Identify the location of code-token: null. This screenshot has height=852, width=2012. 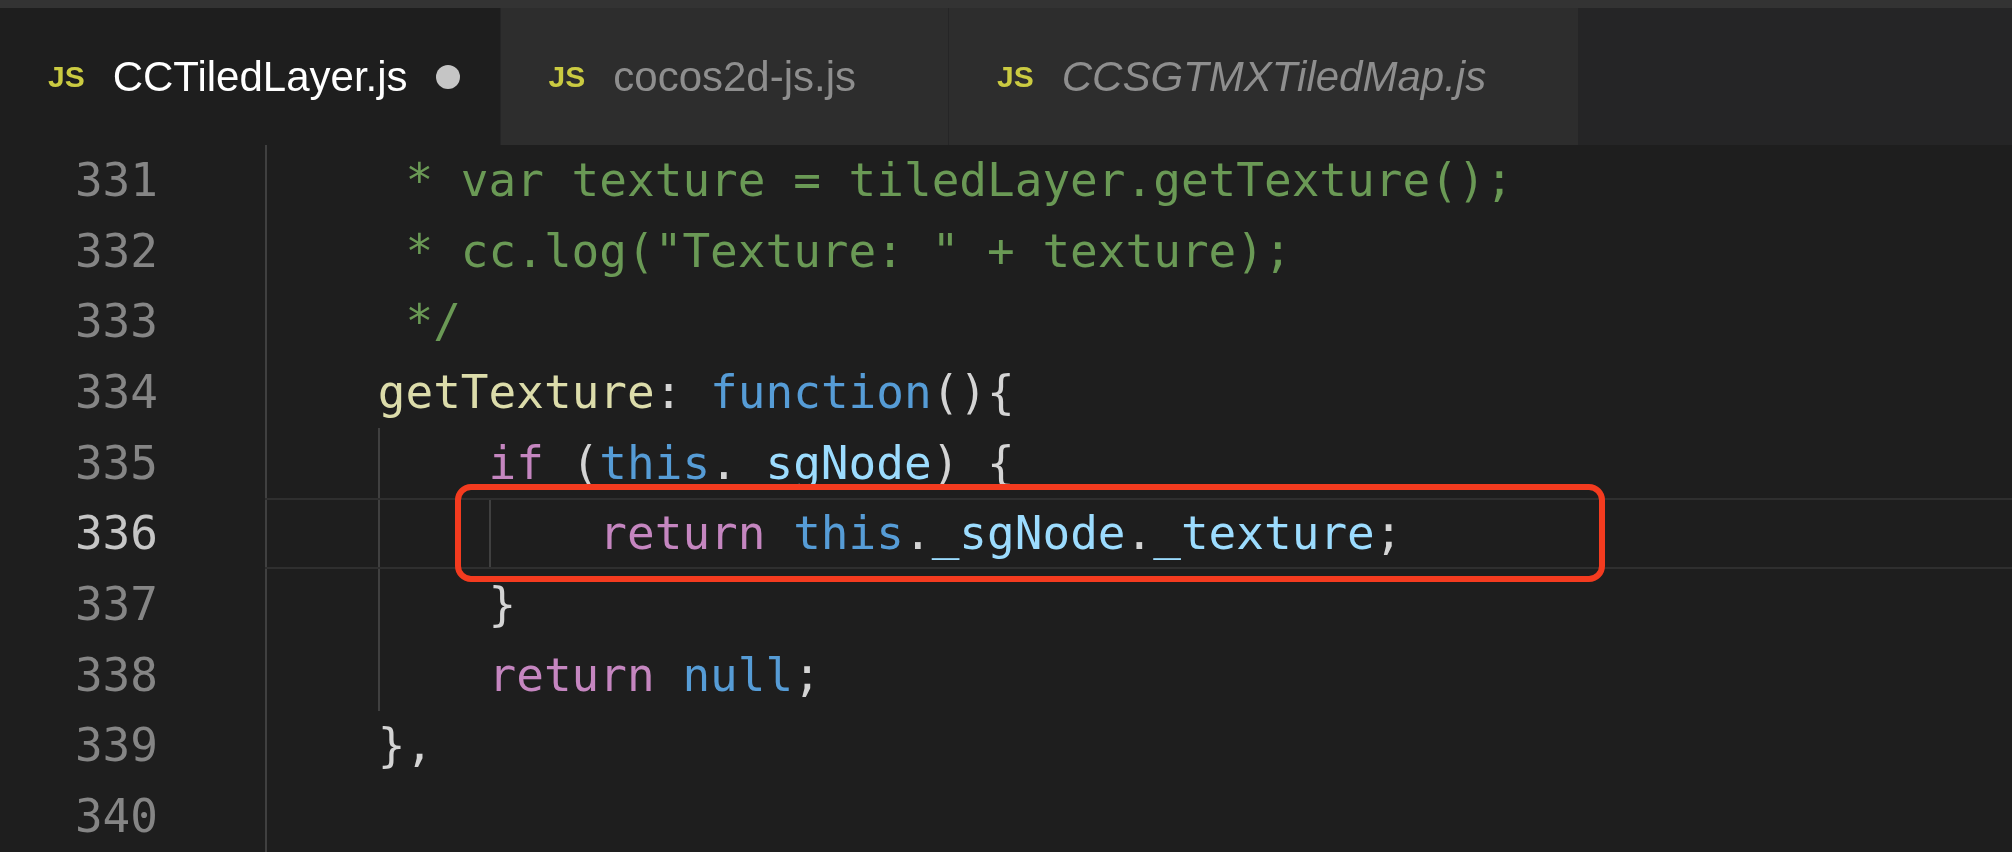
(737, 675).